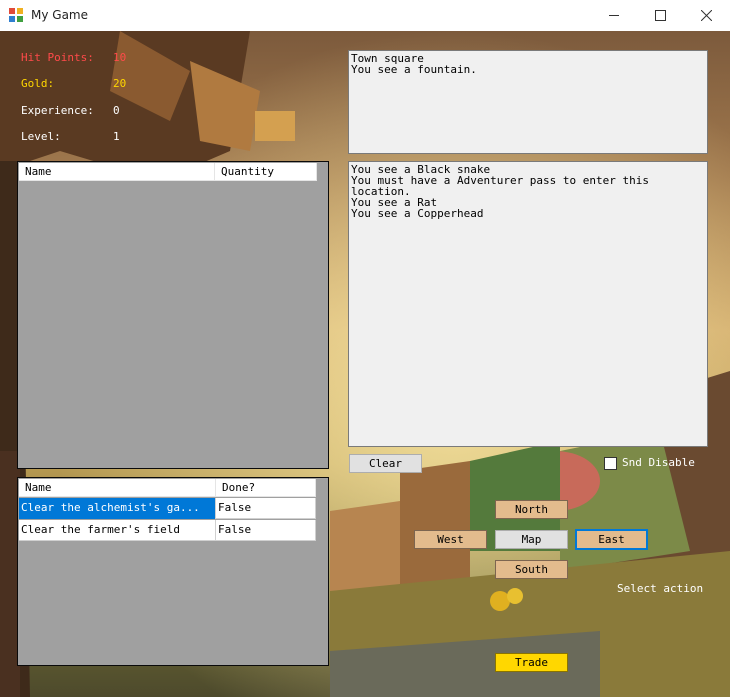 The height and width of the screenshot is (697, 730). What do you see at coordinates (117, 172) in the screenshot?
I see `inventory-column-name: Name` at bounding box center [117, 172].